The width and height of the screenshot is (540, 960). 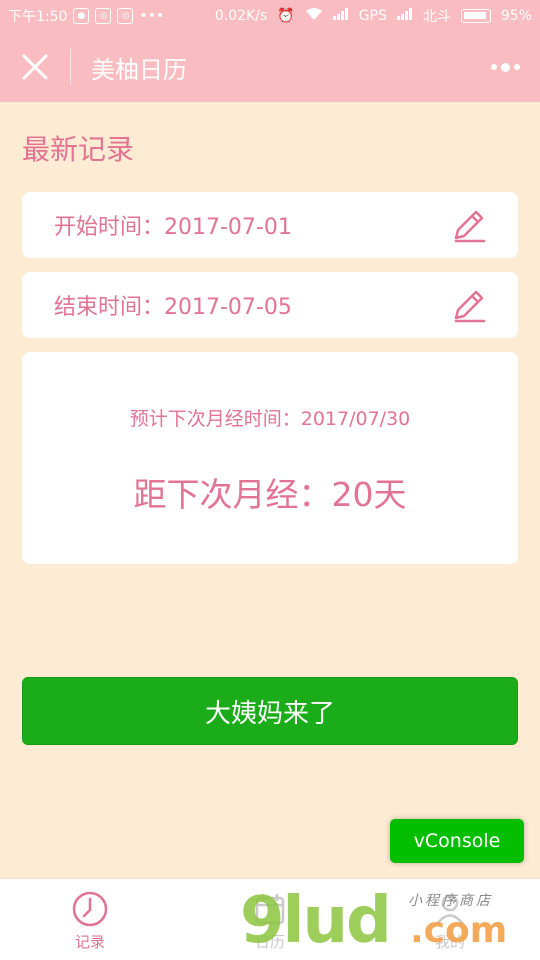 What do you see at coordinates (436, 17) in the screenshot?
I see `carrier-label: 北斗` at bounding box center [436, 17].